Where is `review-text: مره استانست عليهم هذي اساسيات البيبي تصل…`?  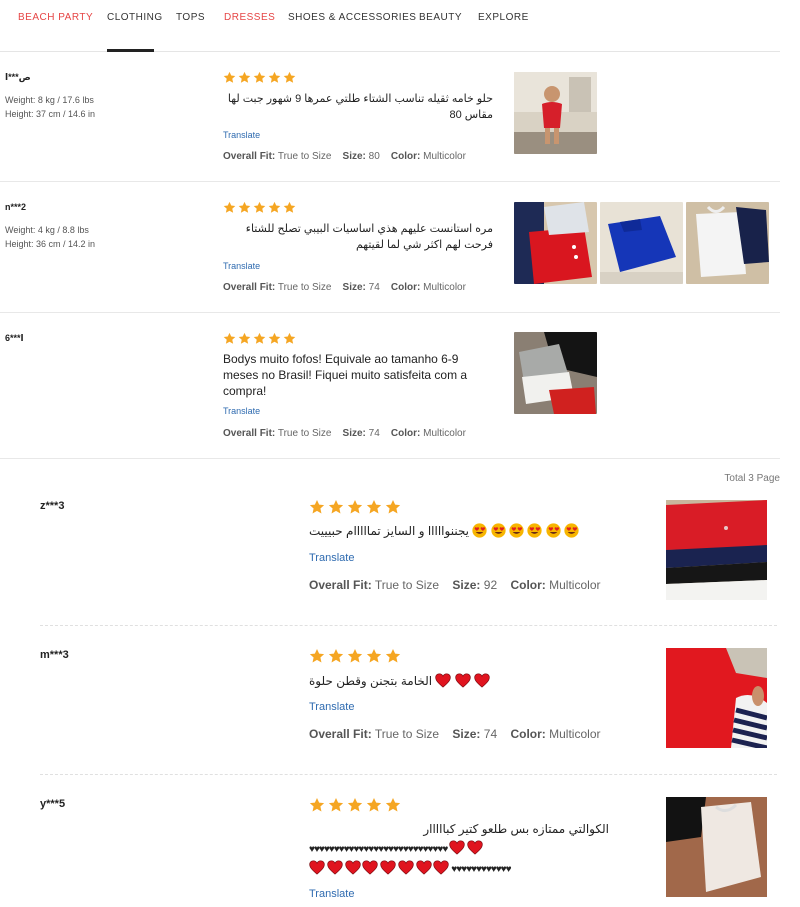
review-text: مره استانست عليهم هذي اساسيات البيبي تصل… is located at coordinates (369, 237).